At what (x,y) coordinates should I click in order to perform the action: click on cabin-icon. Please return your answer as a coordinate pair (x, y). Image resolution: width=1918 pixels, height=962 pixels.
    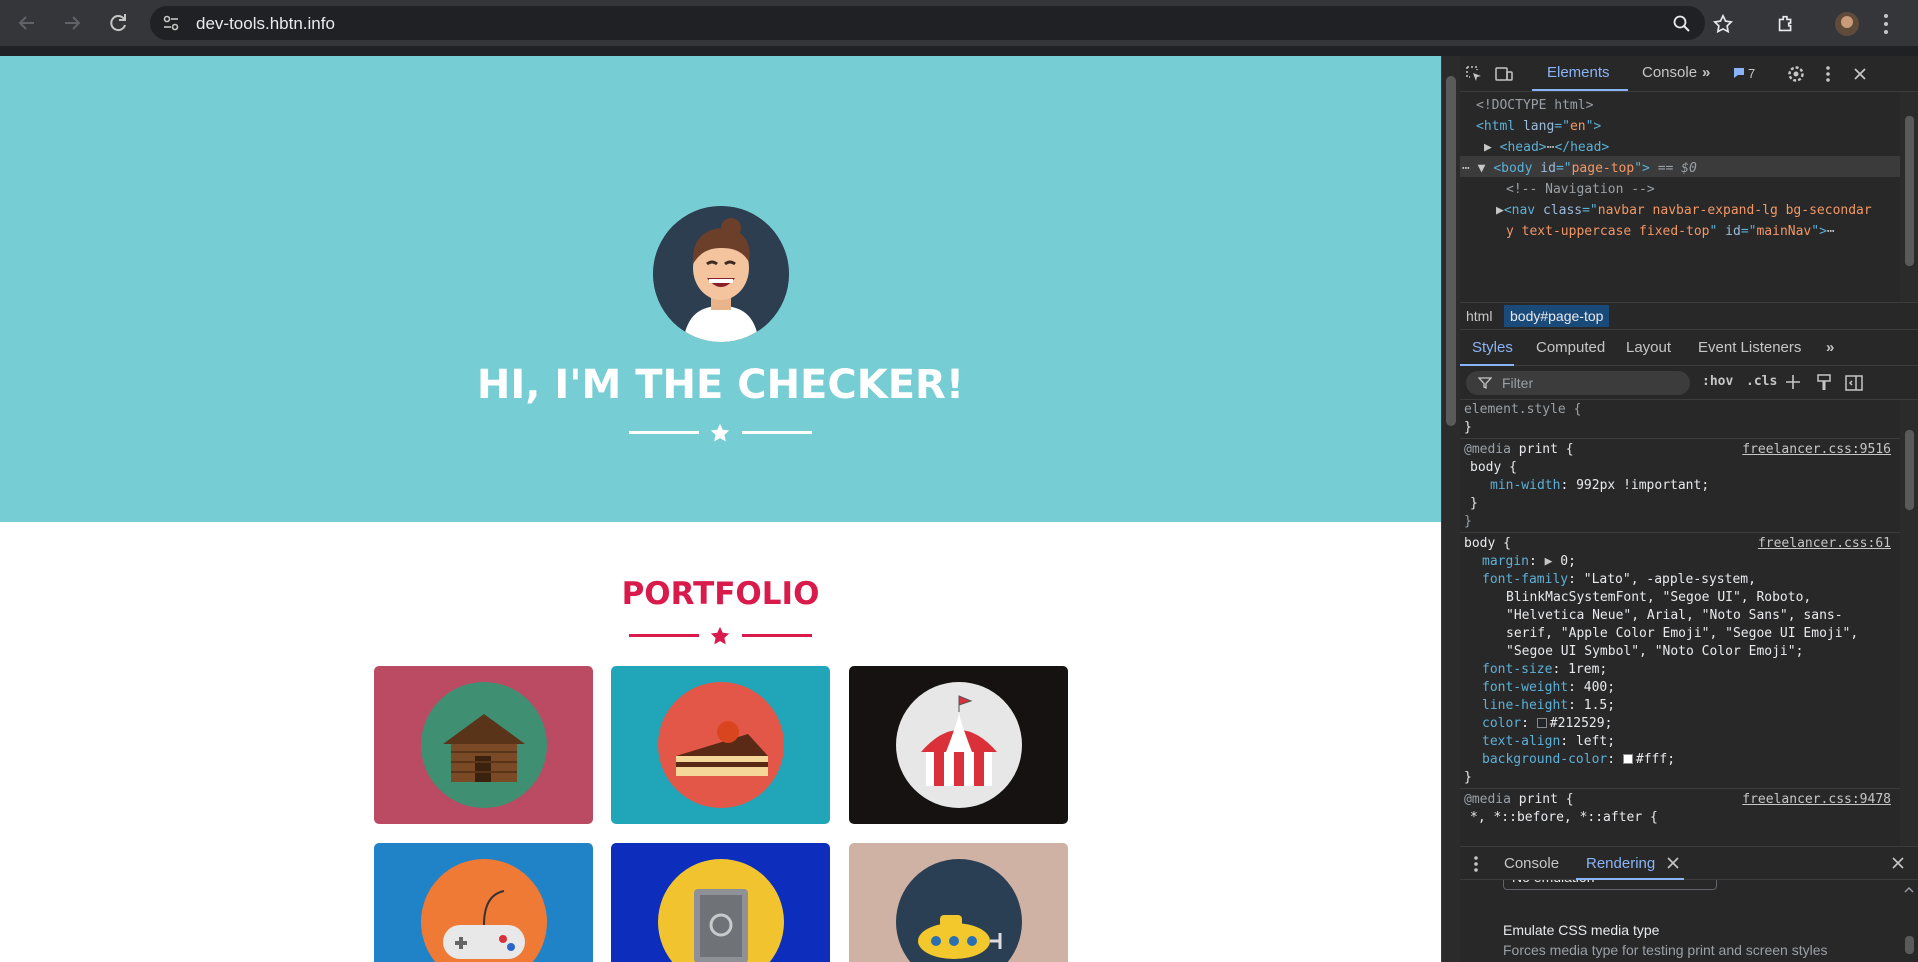
    Looking at the image, I should click on (483, 745).